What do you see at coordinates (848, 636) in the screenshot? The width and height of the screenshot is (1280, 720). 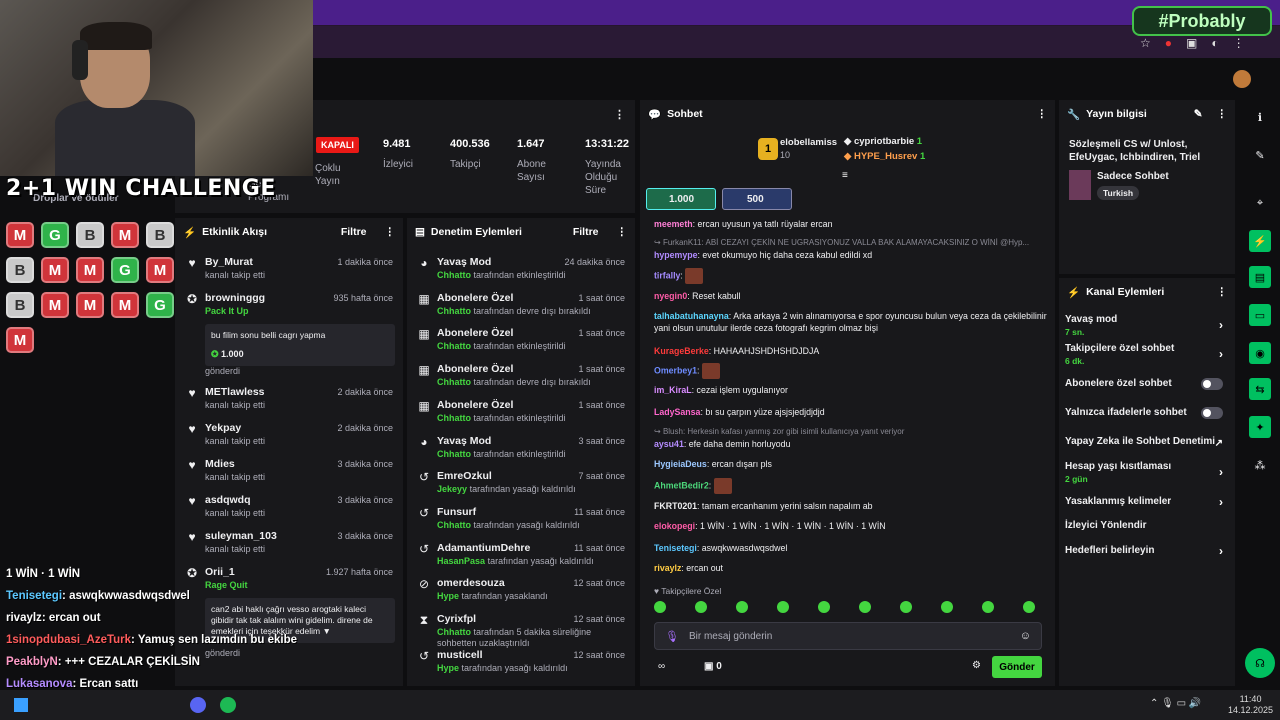 I see `chat-input: 🎙 Bir mesaj gönderin ☺` at bounding box center [848, 636].